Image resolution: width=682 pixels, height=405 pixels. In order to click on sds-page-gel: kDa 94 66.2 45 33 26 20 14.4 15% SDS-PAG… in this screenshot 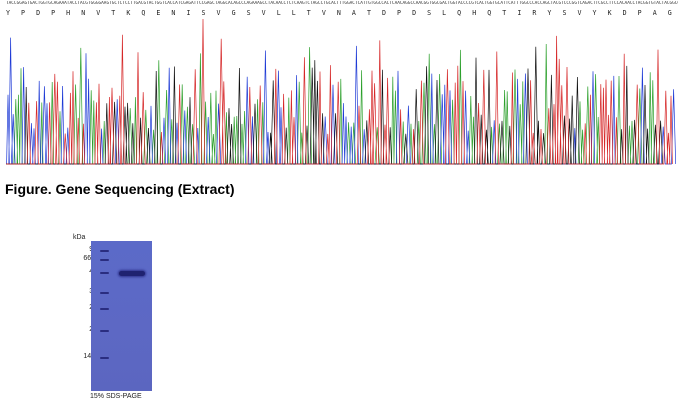, I will do `click(130, 319)`.